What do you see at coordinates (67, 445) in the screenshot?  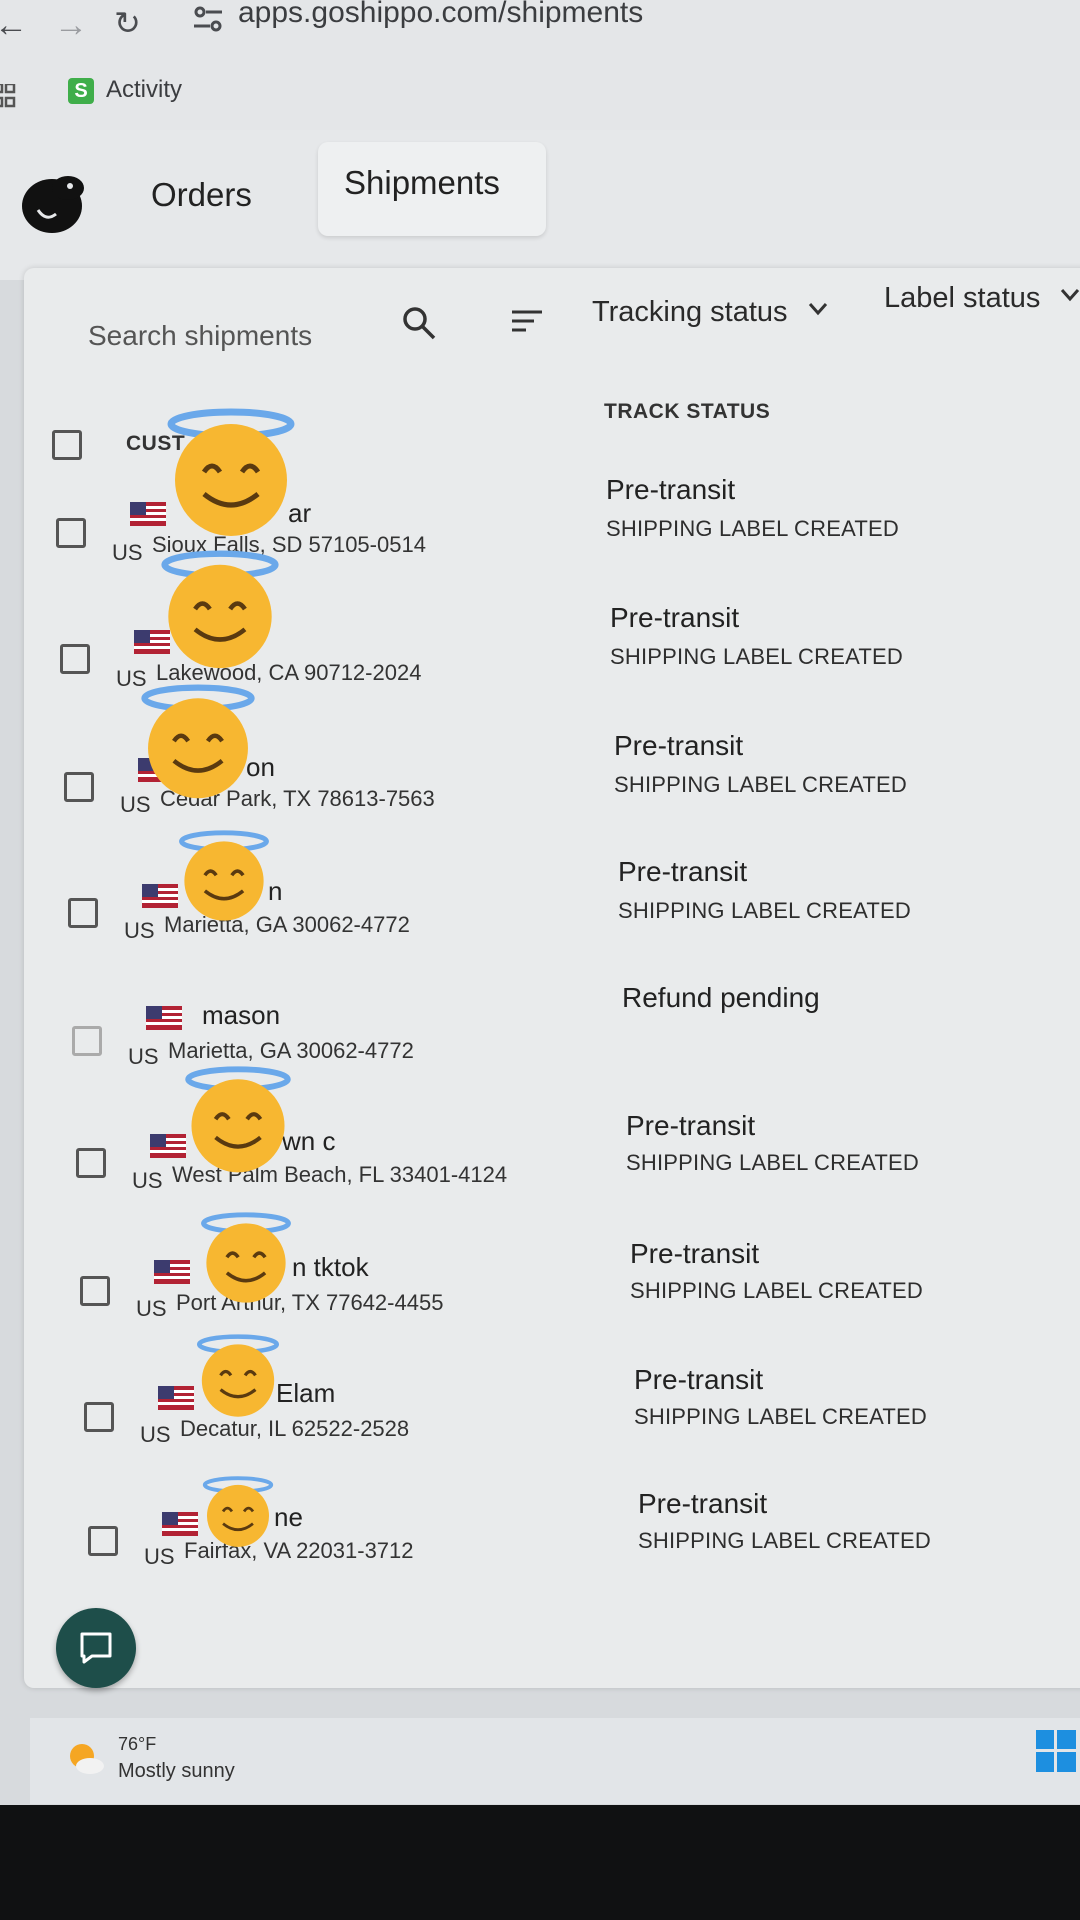 I see `select-all-checkbox` at bounding box center [67, 445].